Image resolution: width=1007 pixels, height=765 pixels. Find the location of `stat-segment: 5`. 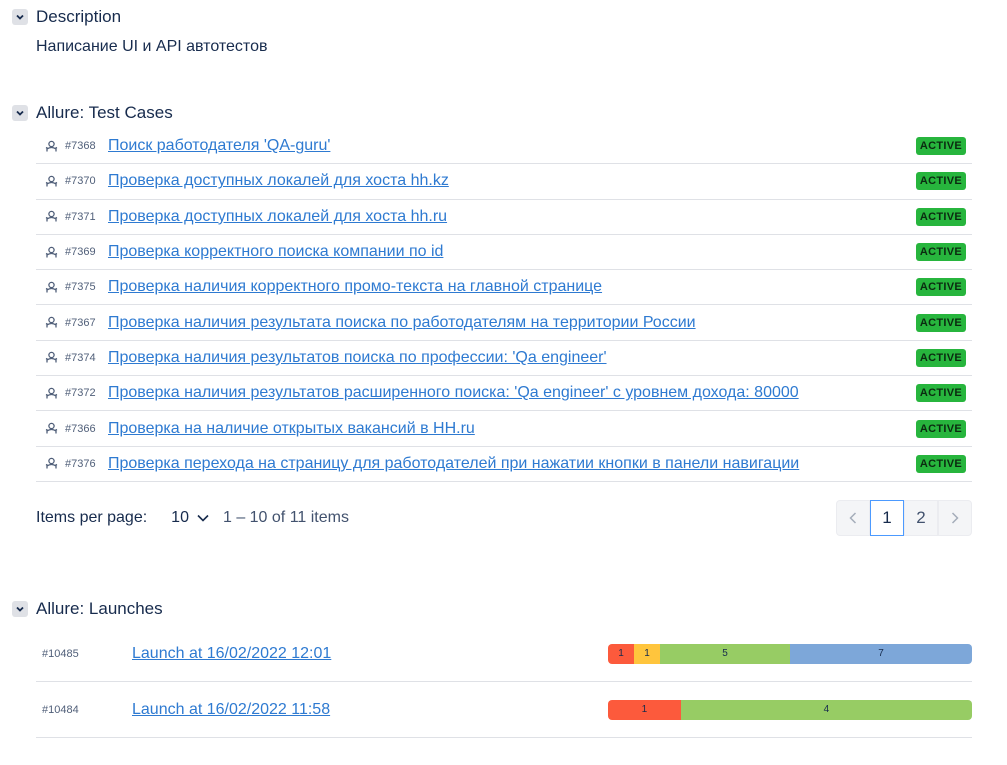

stat-segment: 5 is located at coordinates (725, 653).